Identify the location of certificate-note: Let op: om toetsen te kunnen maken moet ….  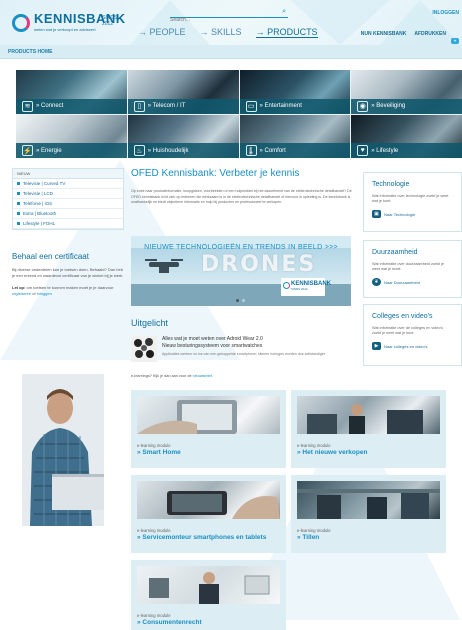
(63, 290).